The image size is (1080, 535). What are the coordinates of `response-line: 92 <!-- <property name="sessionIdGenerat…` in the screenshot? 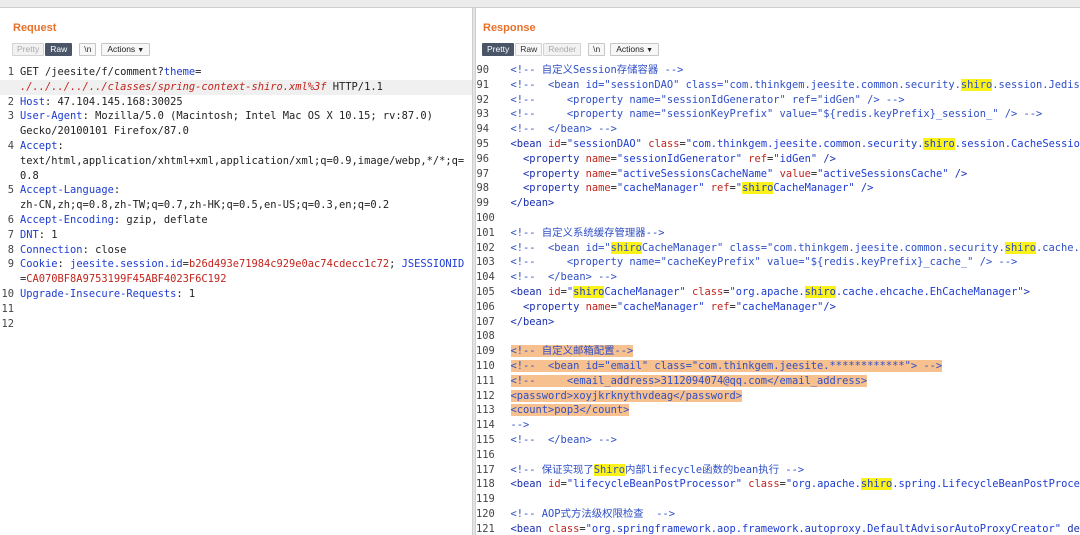 It's located at (778, 100).